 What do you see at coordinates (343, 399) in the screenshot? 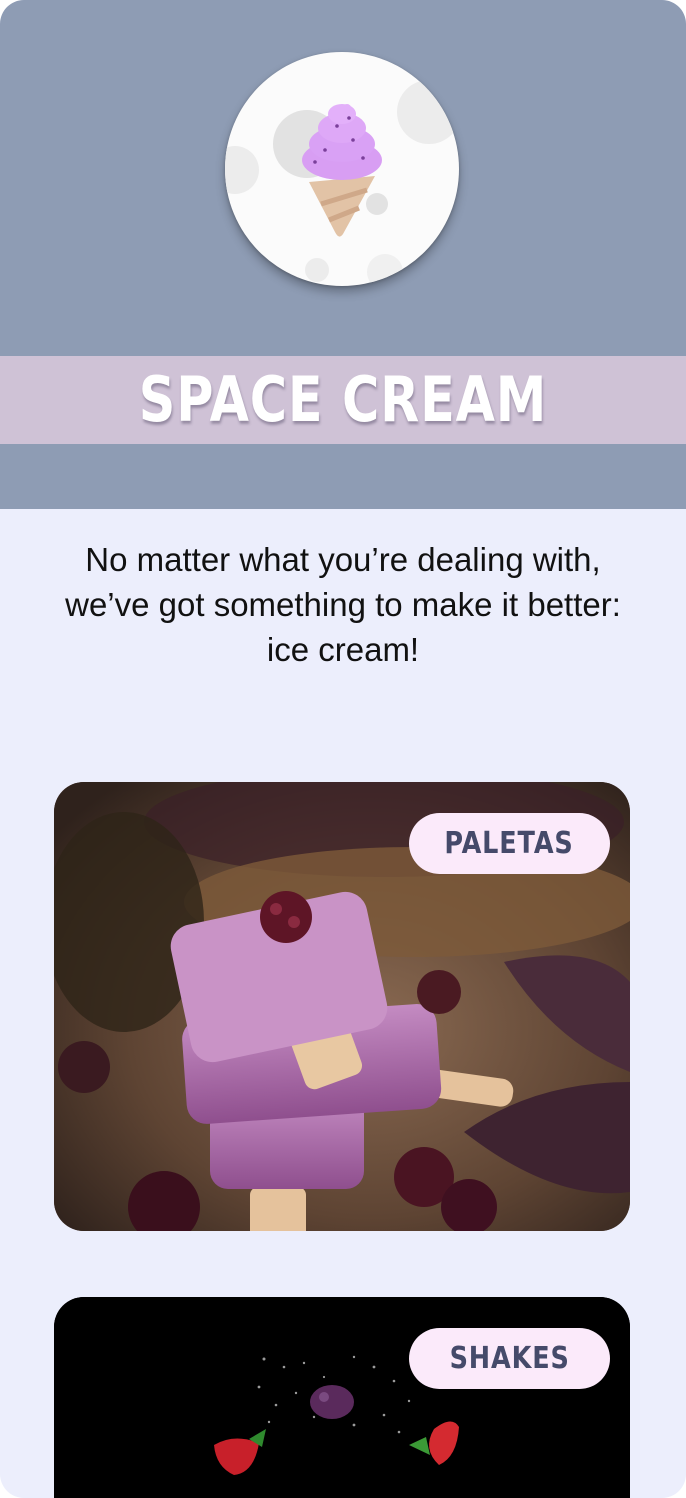
I see `brand-title: SPACE CREAM` at bounding box center [343, 399].